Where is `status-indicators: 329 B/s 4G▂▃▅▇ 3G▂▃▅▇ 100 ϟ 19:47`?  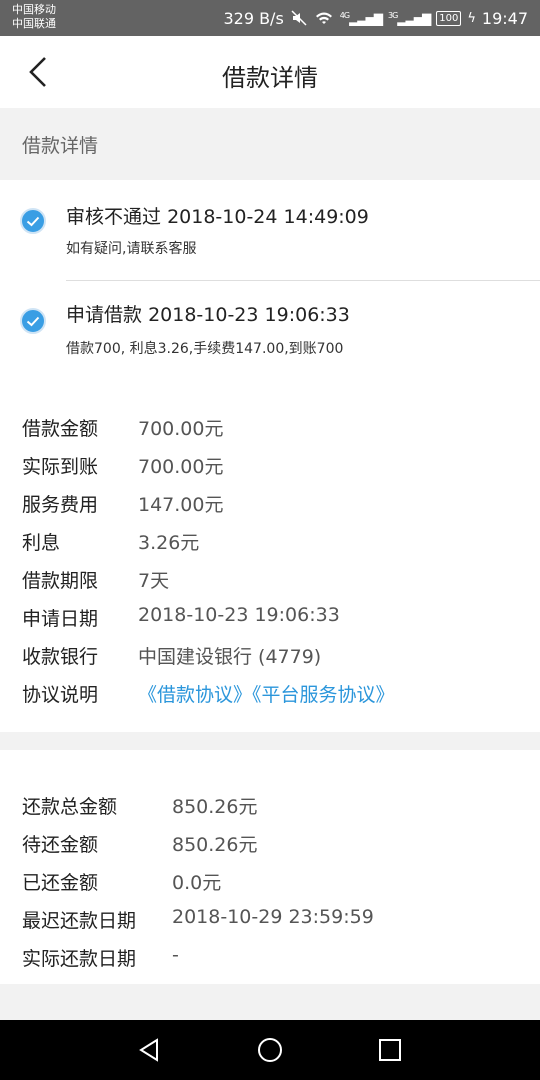
status-indicators: 329 B/s 4G▂▃▅▇ 3G▂▃▅▇ 100 ϟ 19:47 is located at coordinates (375, 18).